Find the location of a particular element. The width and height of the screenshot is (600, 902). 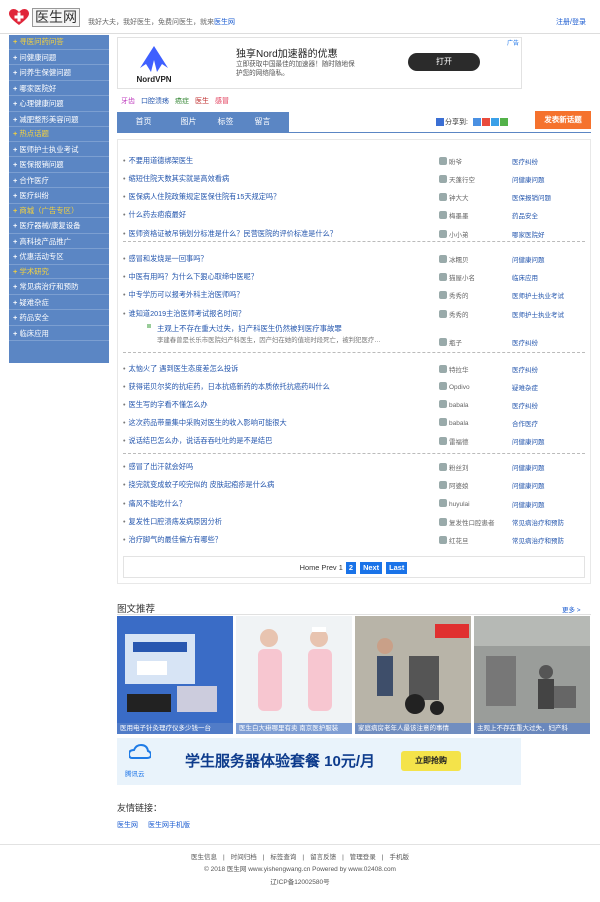

heart-logo-icon is located at coordinates (19, 17).